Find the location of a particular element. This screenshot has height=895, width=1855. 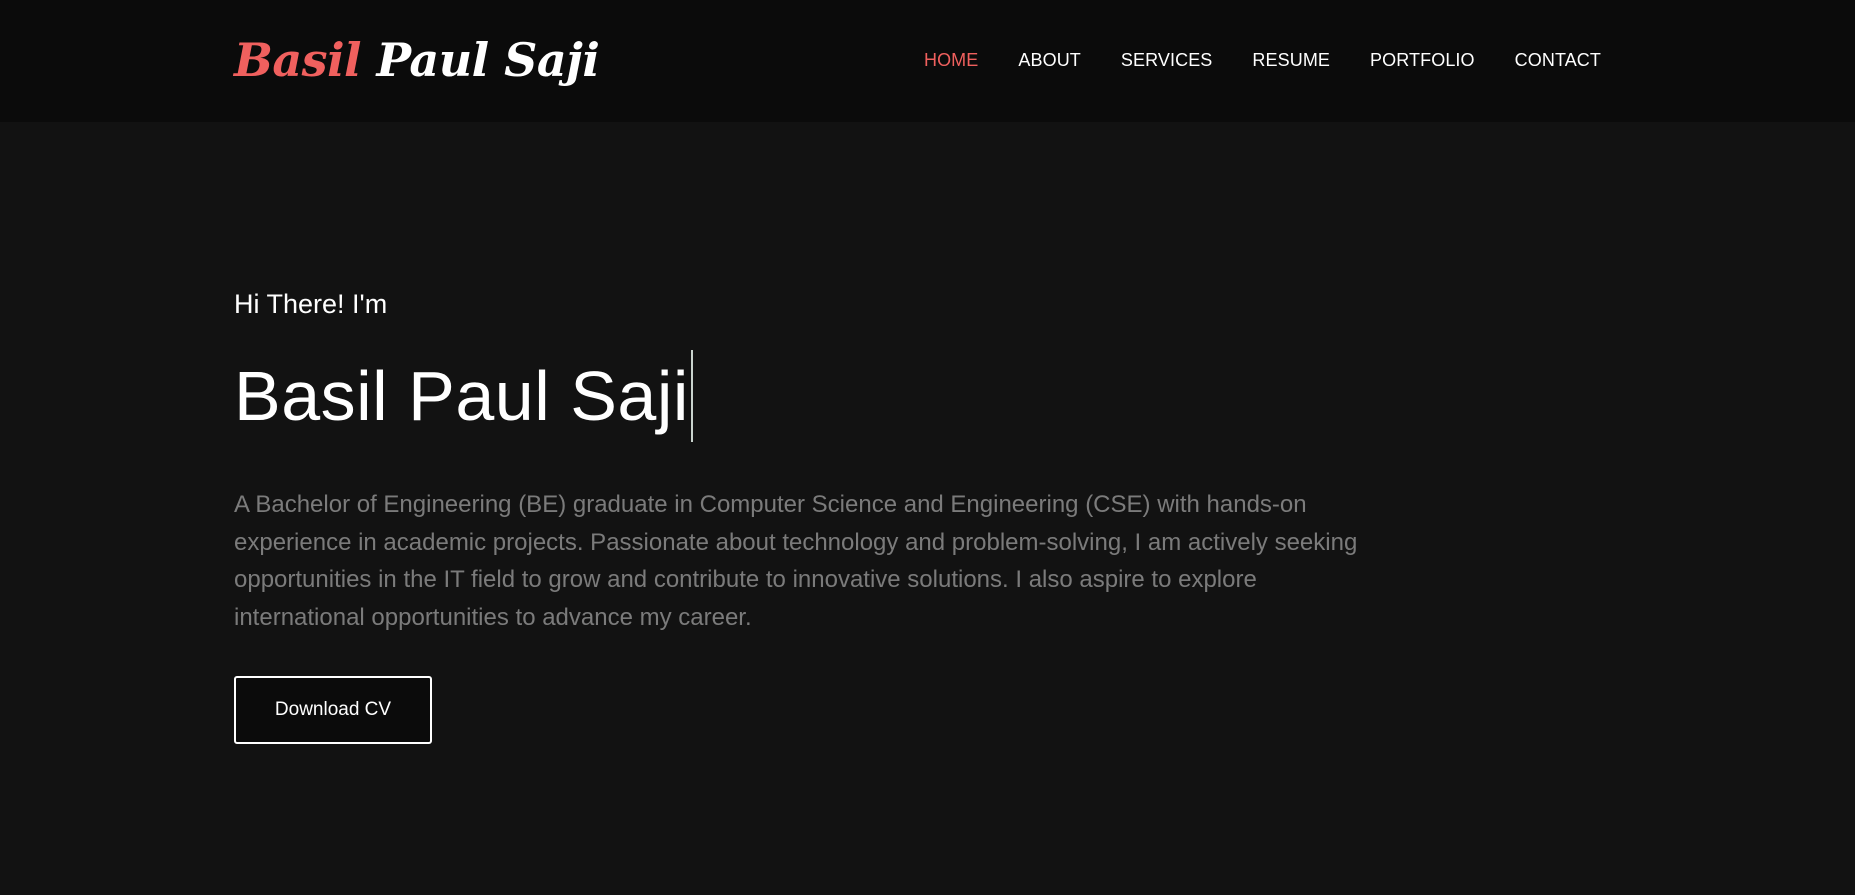

brand-logo: Basil Paul Saji is located at coordinates (417, 60).